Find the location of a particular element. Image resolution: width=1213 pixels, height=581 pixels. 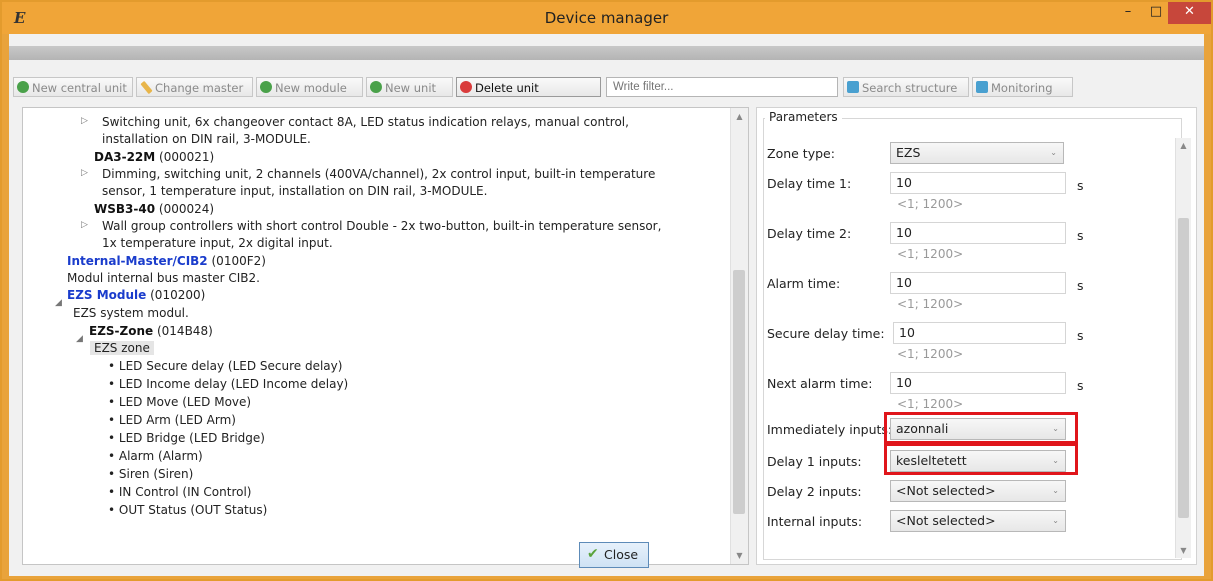

new-central-unit-label: New central unit is located at coordinates (79, 88).